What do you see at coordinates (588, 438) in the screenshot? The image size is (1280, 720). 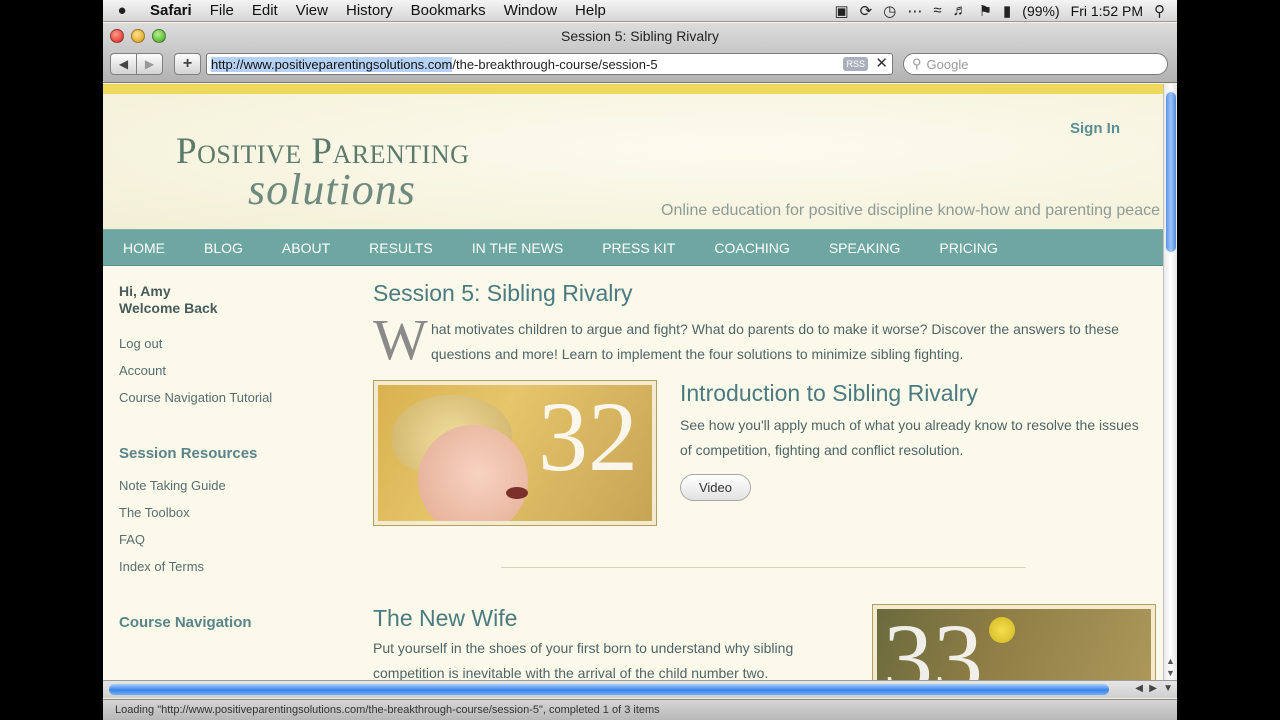 I see `video-number: 32` at bounding box center [588, 438].